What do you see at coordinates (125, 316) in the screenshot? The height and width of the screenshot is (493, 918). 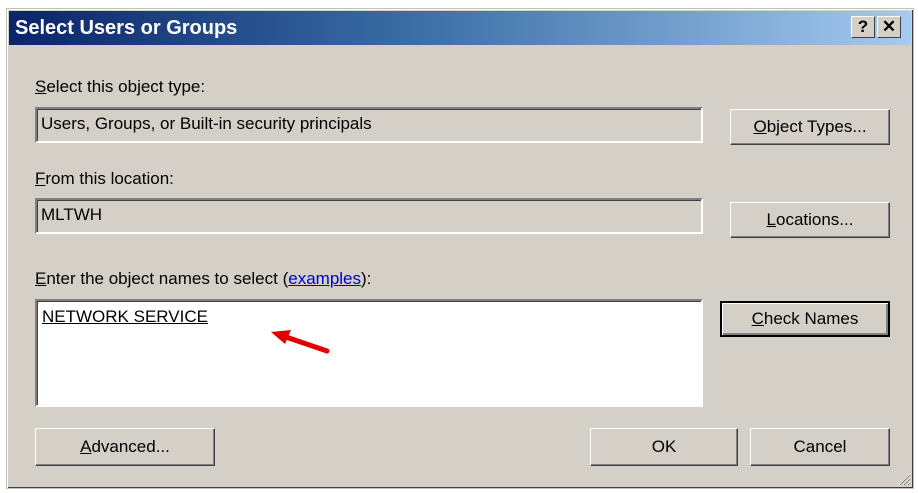 I see `object-names-value: NETWORK SERVICE` at bounding box center [125, 316].